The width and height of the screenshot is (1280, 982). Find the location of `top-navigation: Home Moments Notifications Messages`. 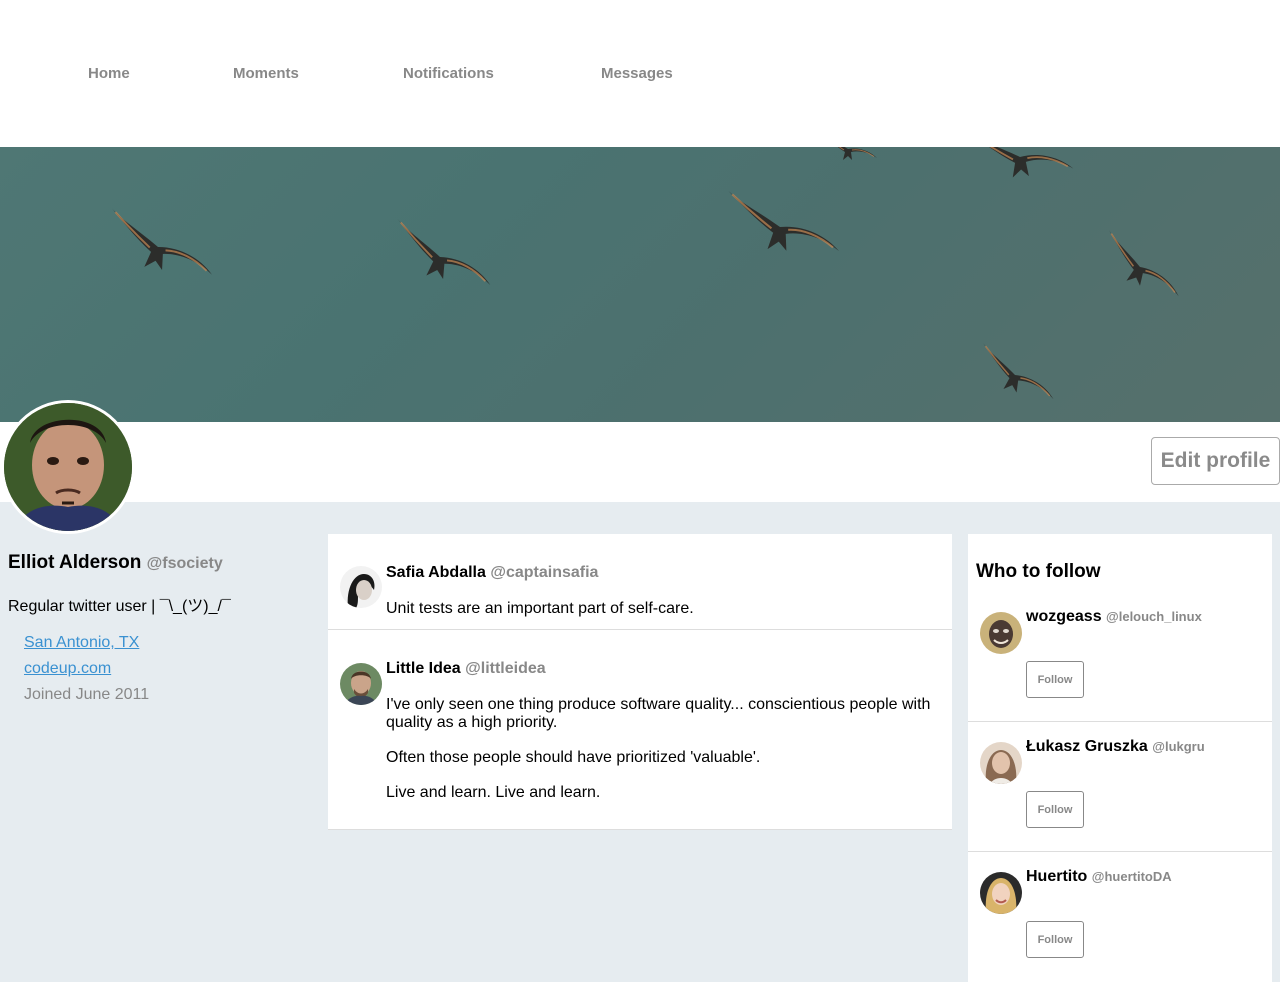

top-navigation: Home Moments Notifications Messages is located at coordinates (640, 73).